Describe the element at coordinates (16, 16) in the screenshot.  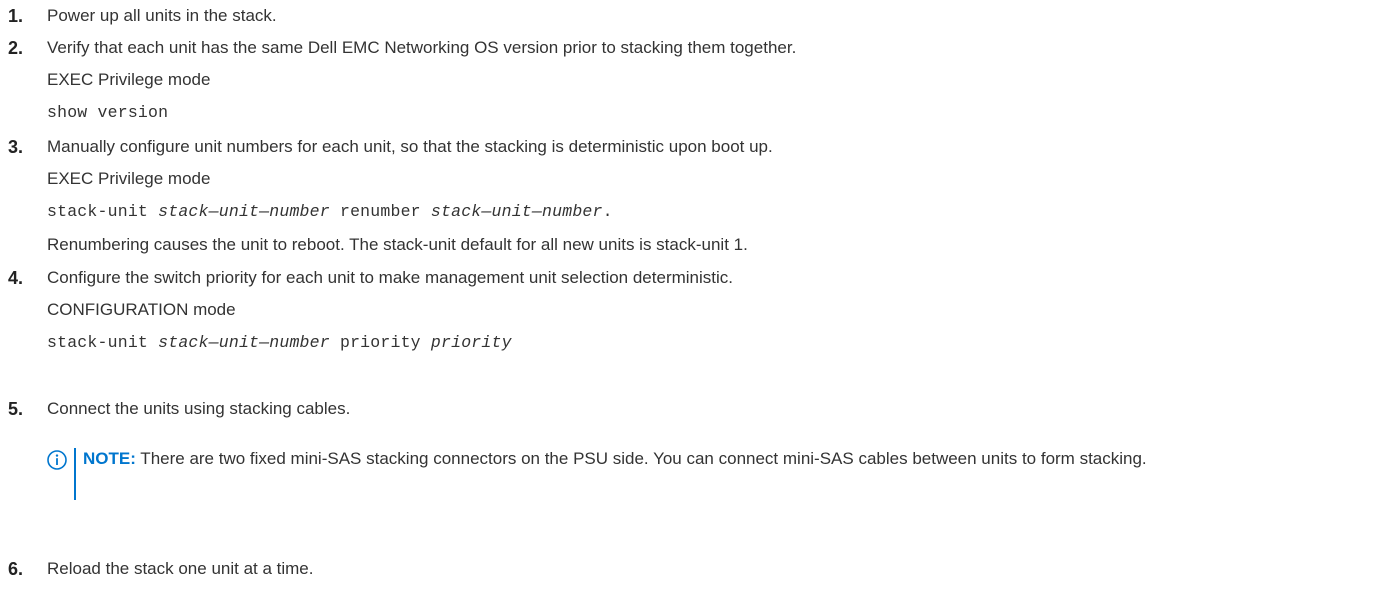
I see `step-number: 1.` at that location.